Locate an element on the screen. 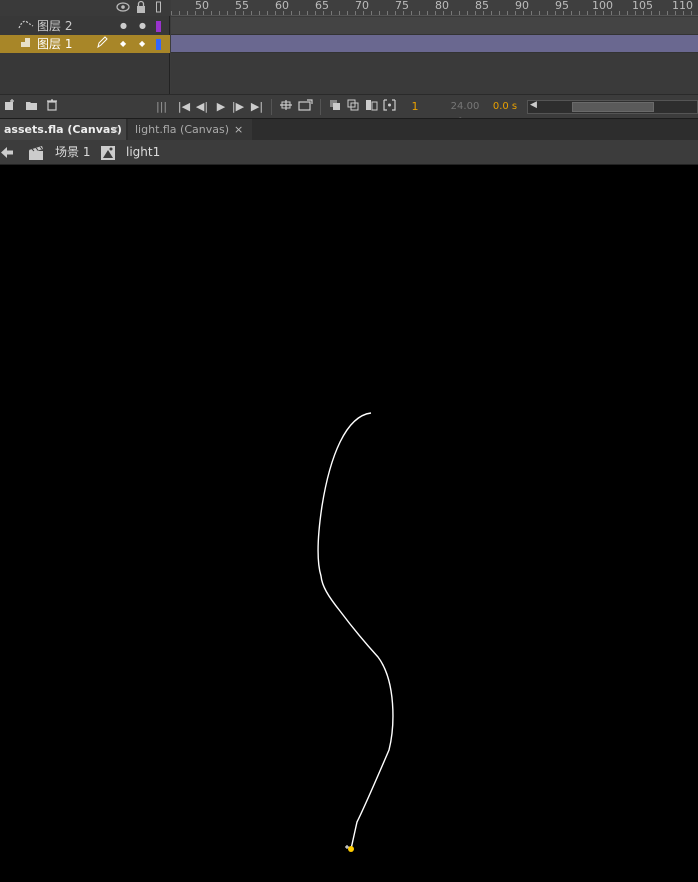 Image resolution: width=698 pixels, height=882 pixels. timeline-scrollbar: ◀ is located at coordinates (612, 107).